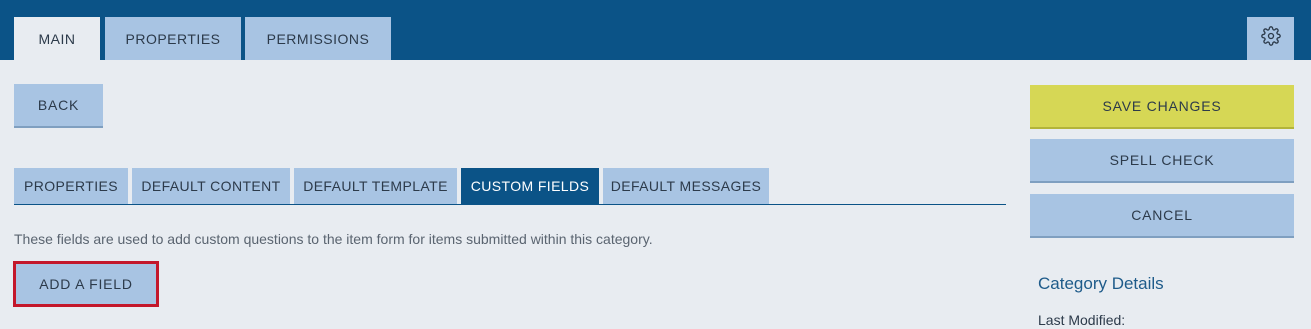 Image resolution: width=1311 pixels, height=329 pixels. Describe the element at coordinates (1162, 216) in the screenshot. I see `cancel-button: CANCEL` at that location.